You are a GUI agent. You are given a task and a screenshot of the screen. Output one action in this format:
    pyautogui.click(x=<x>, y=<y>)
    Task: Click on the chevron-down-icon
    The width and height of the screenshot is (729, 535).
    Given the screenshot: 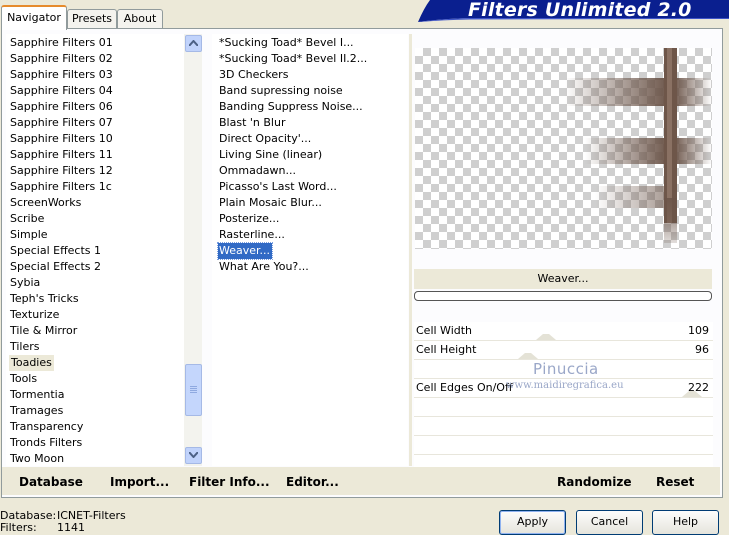 What is the action you would take?
    pyautogui.click(x=193, y=455)
    